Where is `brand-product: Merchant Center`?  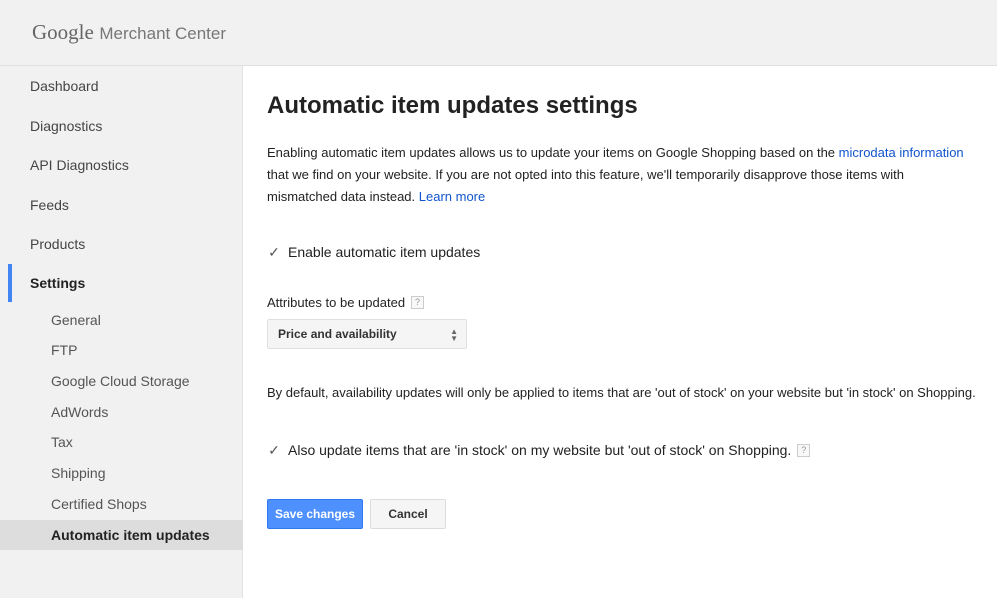
brand-product: Merchant Center is located at coordinates (163, 33).